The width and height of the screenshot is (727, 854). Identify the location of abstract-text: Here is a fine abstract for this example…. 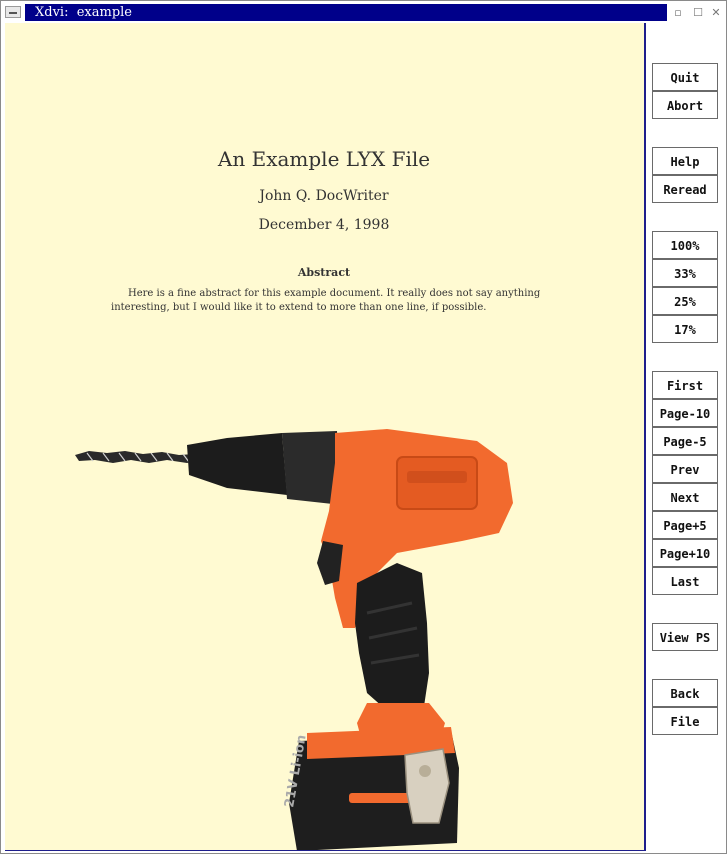
(331, 301).